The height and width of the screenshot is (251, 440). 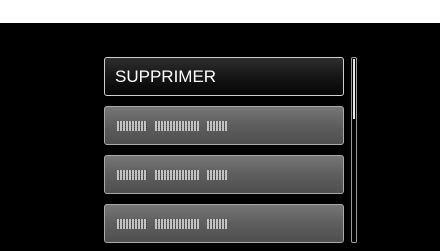 I want to click on menu-item-supprimer: SUPPRIMER, so click(x=224, y=76).